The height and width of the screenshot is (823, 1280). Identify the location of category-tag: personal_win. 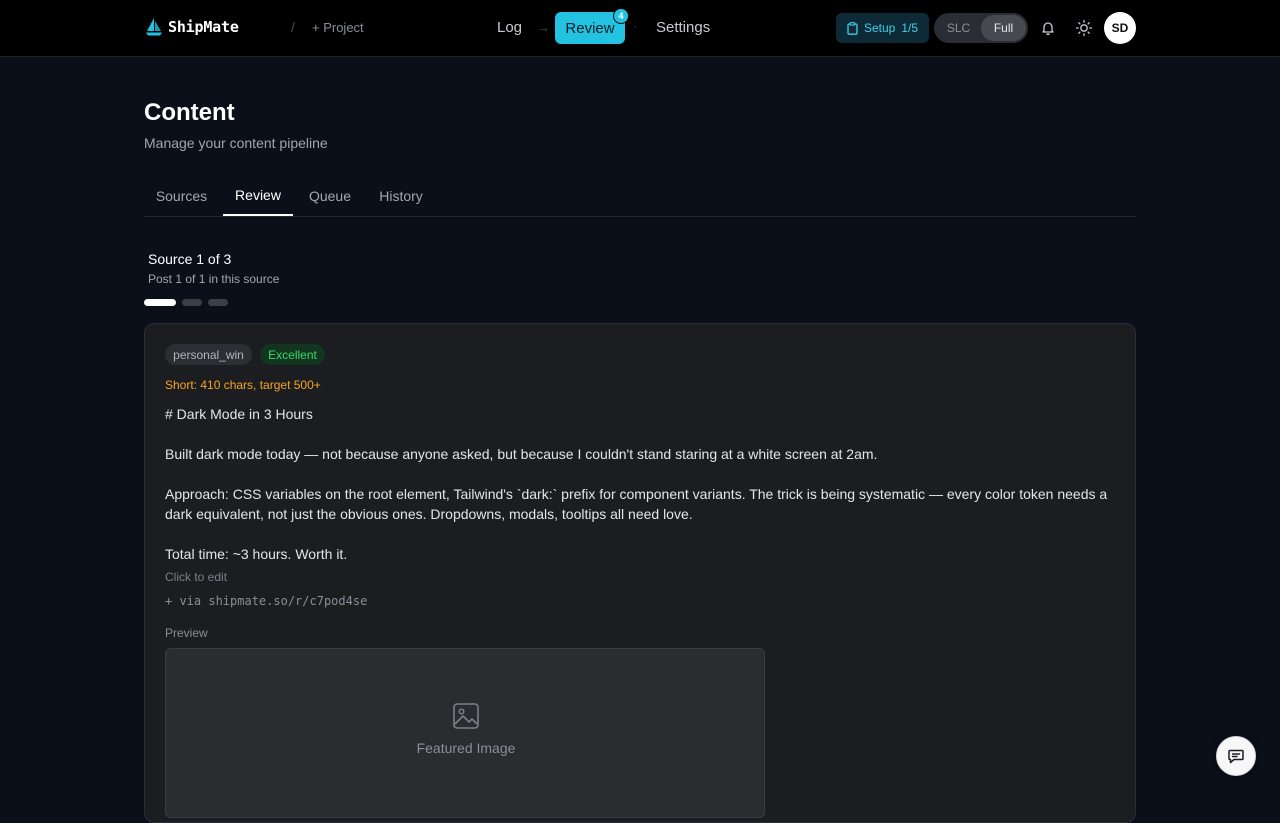
(208, 354).